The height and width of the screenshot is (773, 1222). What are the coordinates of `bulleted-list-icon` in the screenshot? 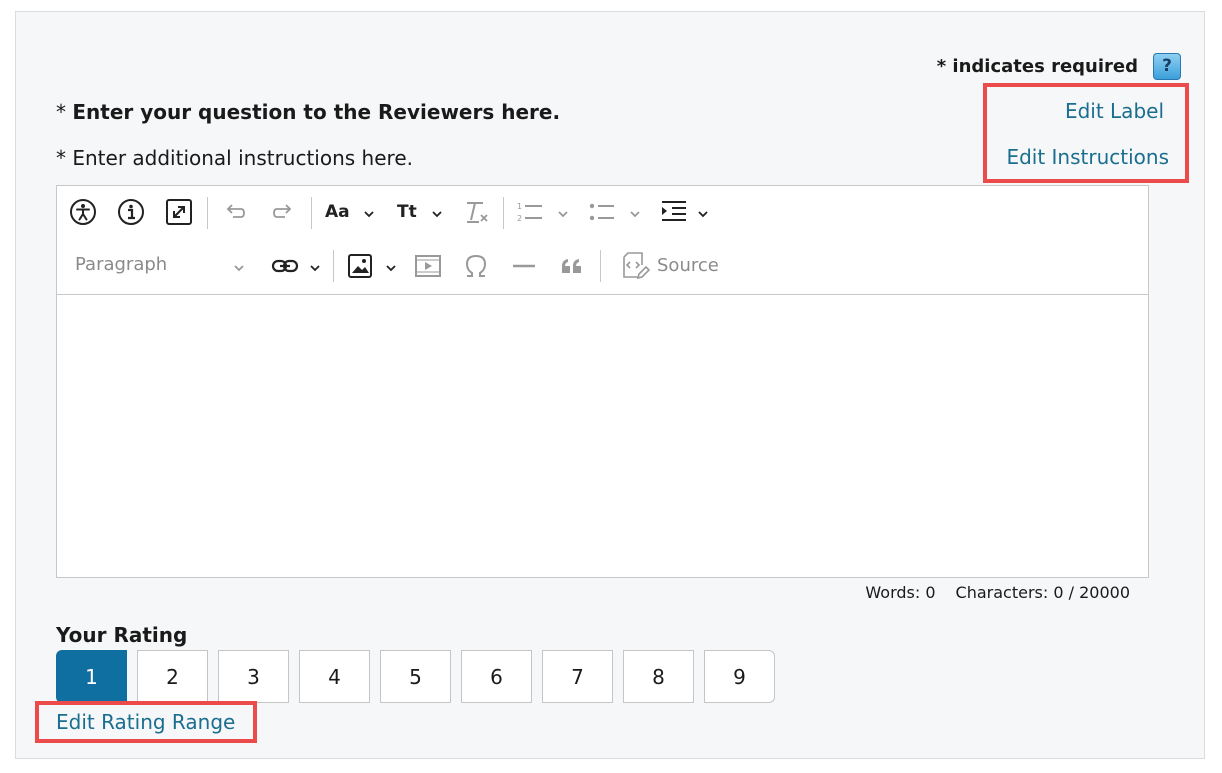 It's located at (602, 212).